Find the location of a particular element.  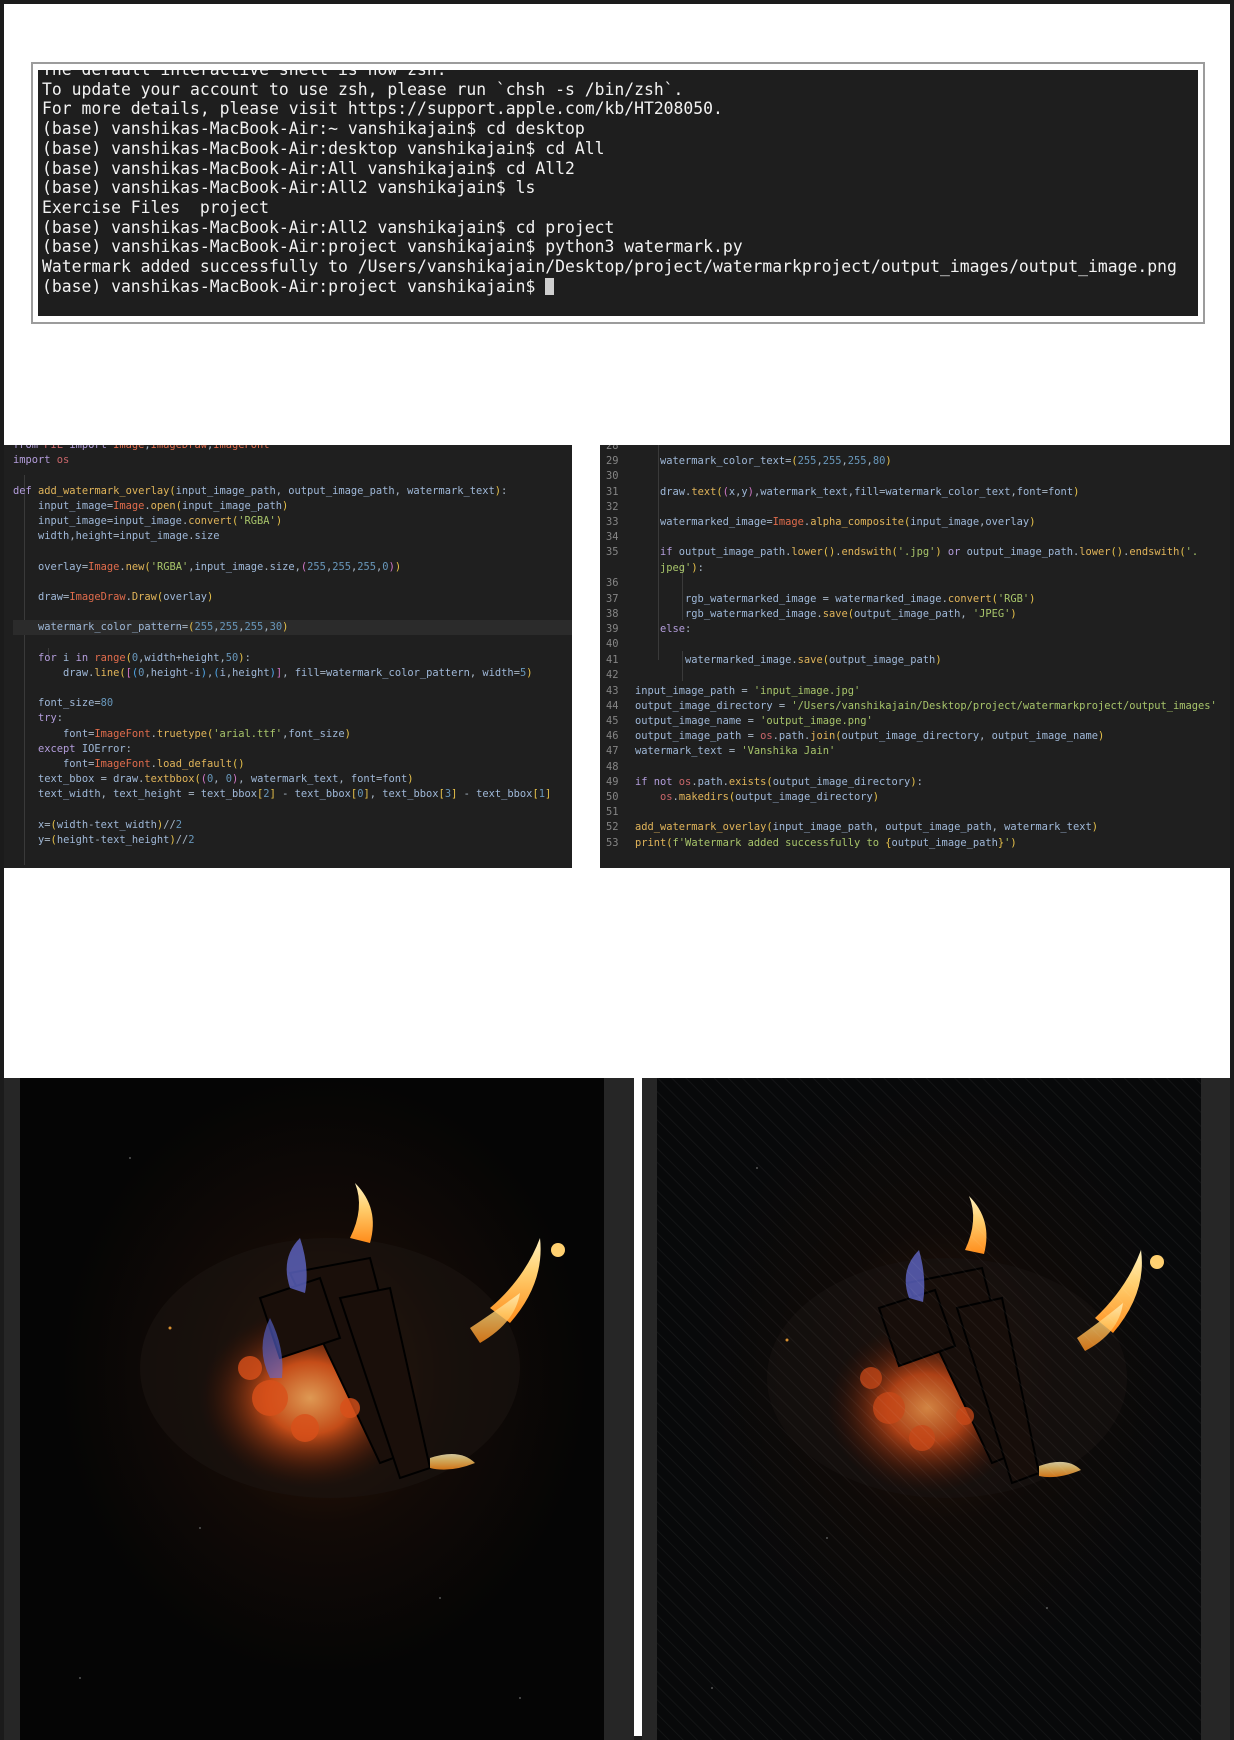

line-number: 38 is located at coordinates (612, 613).